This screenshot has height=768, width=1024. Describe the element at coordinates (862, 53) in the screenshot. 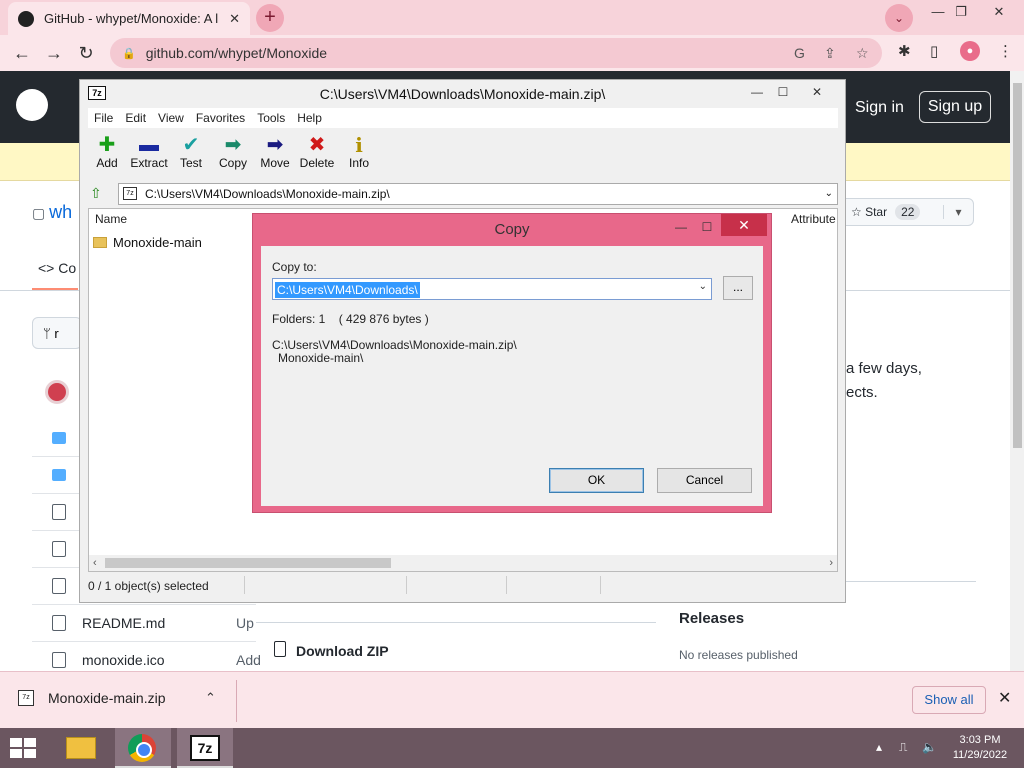

I see `bookmark-star-icon: ☆` at that location.